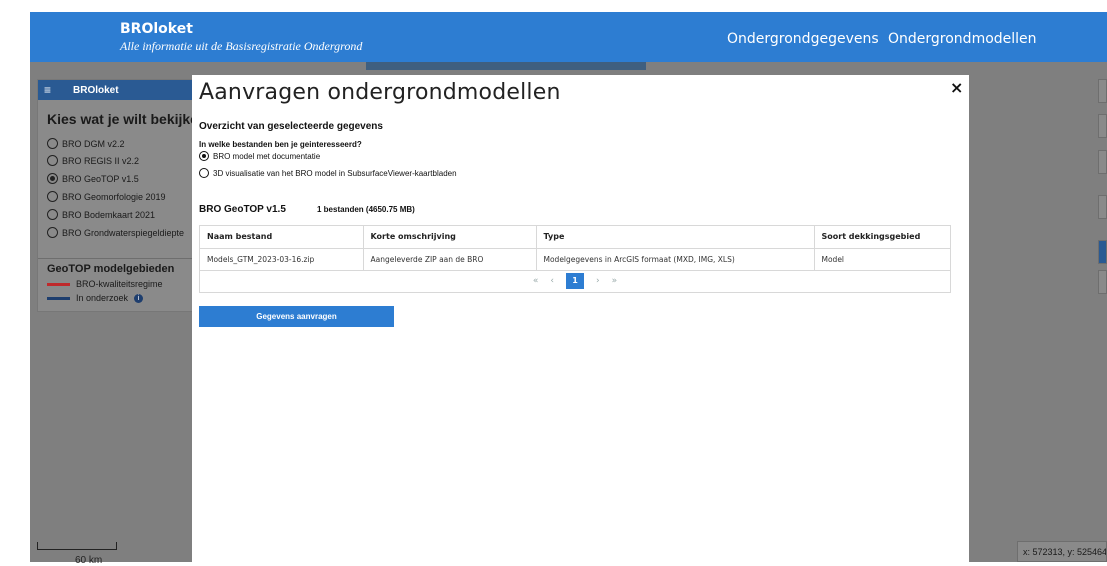 This screenshot has width=1107, height=566. What do you see at coordinates (109, 214) in the screenshot?
I see `layer-option-label: BRO Bodemkaart 2021` at bounding box center [109, 214].